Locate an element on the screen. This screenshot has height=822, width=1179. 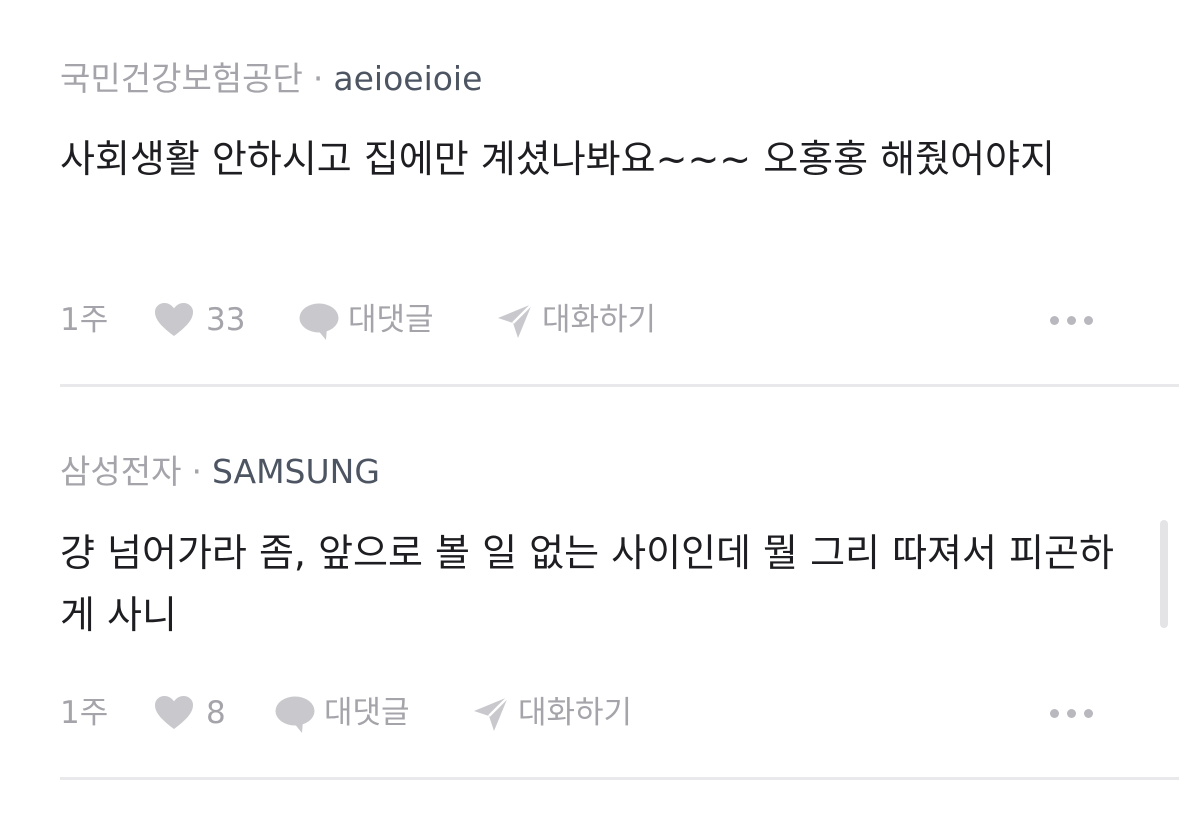
comment-actions: 1주 8 대댓글 대화하기 is located at coordinates (580, 713).